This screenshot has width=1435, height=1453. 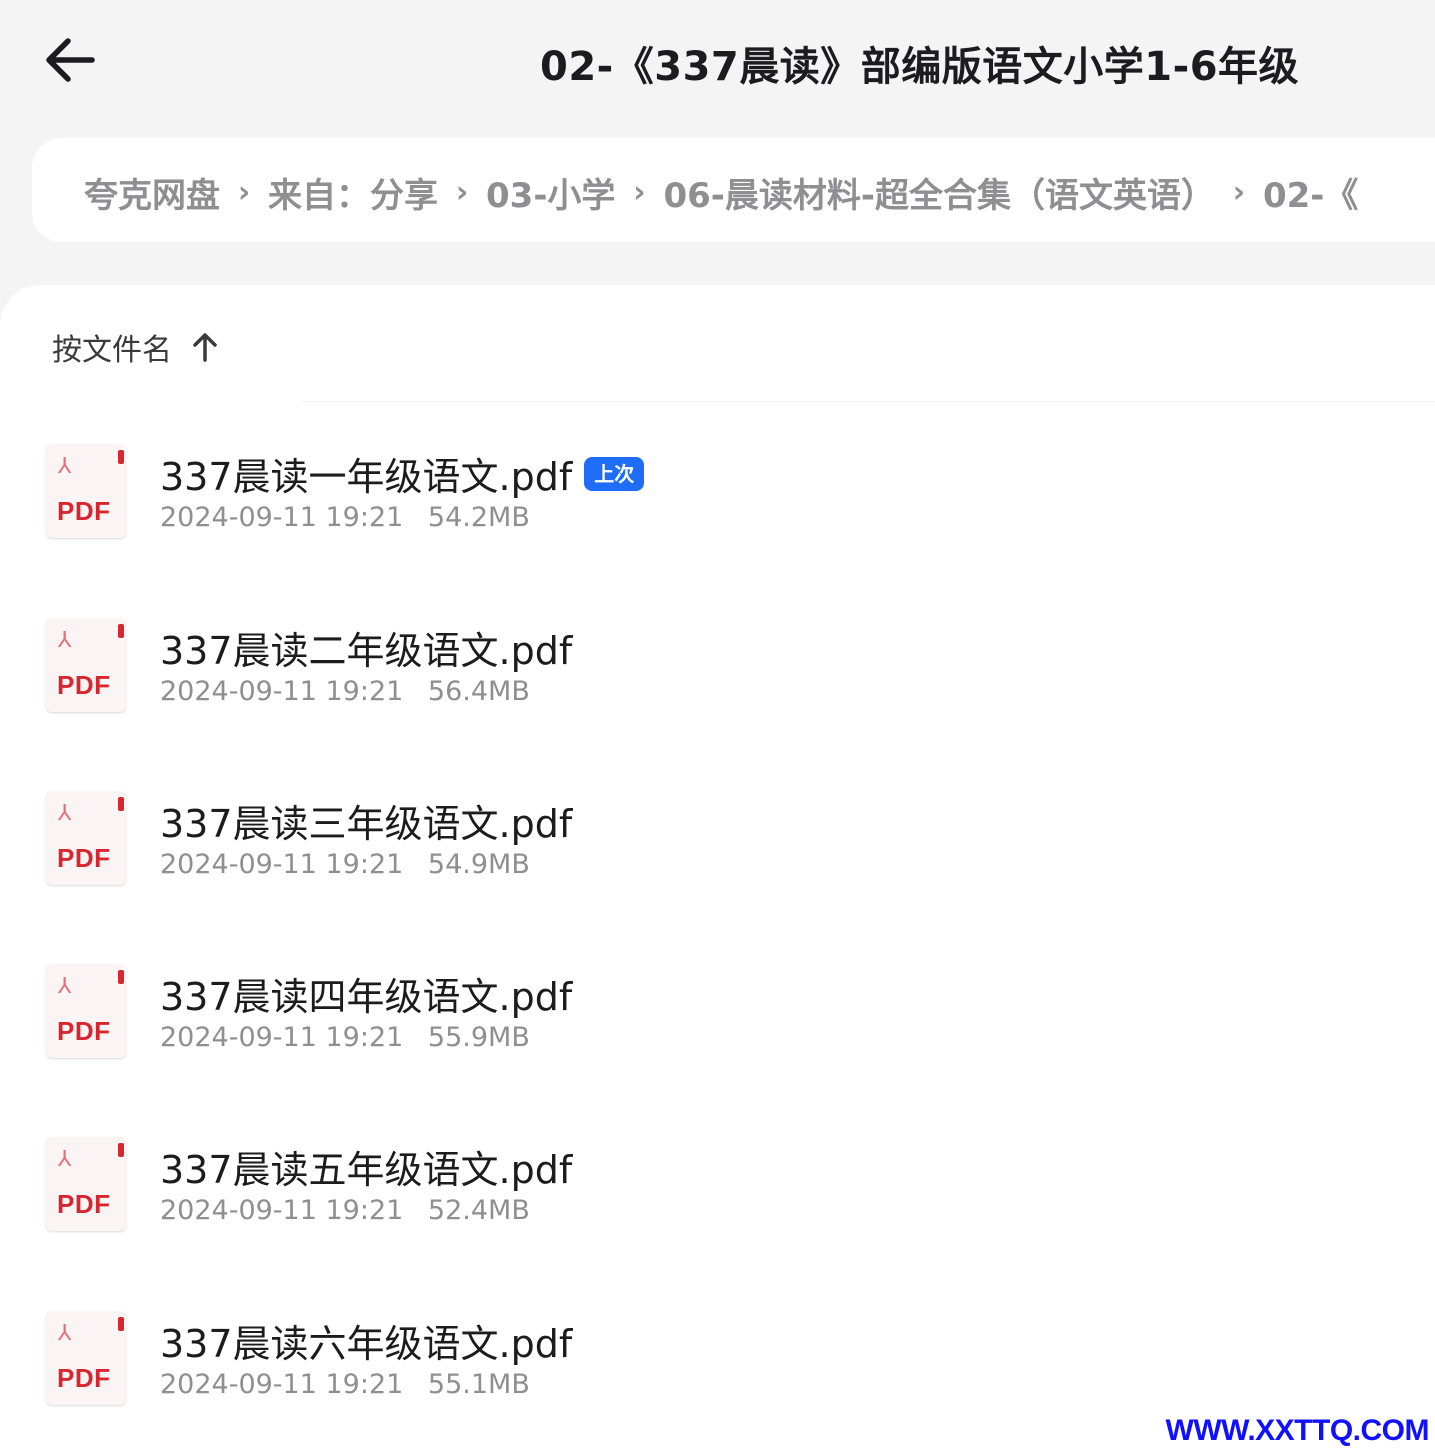 What do you see at coordinates (366, 824) in the screenshot?
I see `file-name: 337晨读三年级语文.pdf` at bounding box center [366, 824].